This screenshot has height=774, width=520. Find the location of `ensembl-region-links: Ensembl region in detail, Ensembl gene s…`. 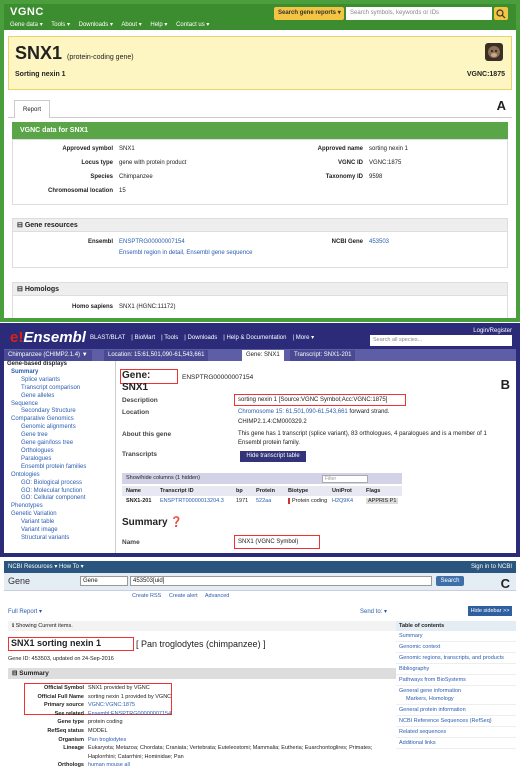

ensembl-region-links: Ensembl region in detail, Ensembl gene s… is located at coordinates (185, 253).